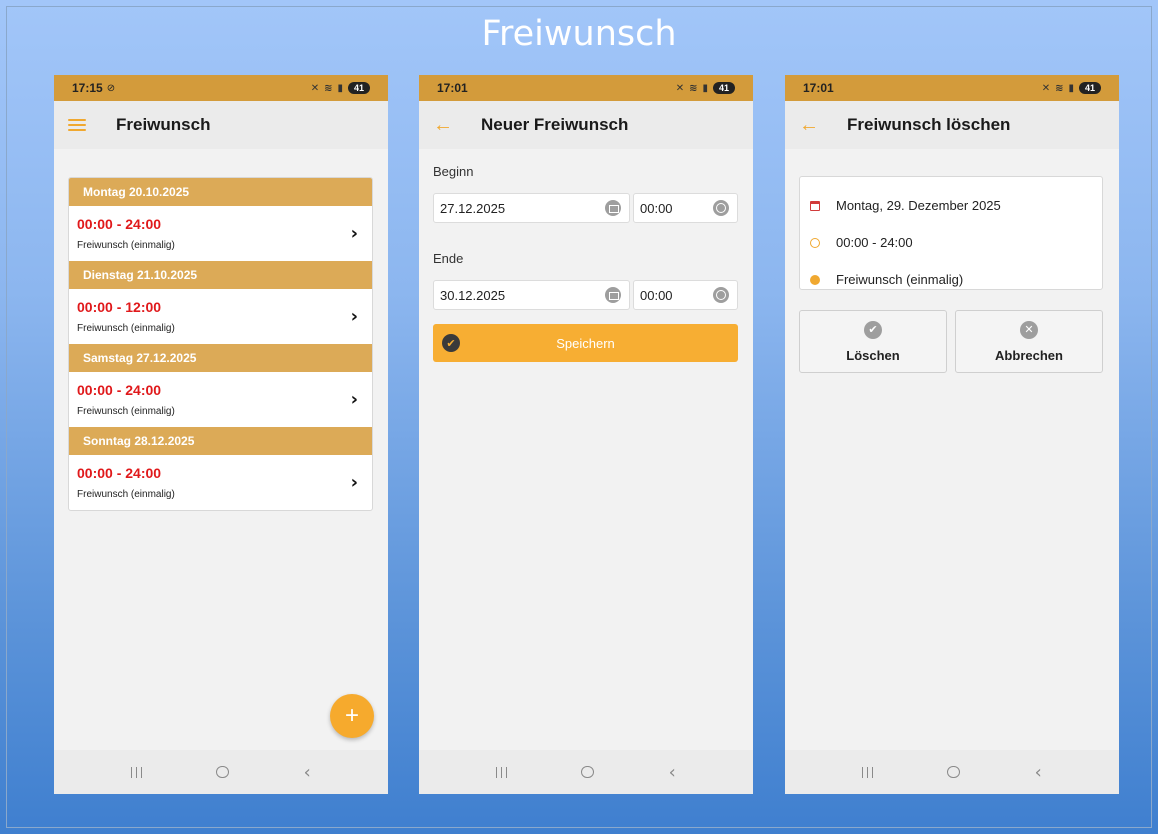 The width and height of the screenshot is (1158, 834). I want to click on save-label: Speichern, so click(585, 343).